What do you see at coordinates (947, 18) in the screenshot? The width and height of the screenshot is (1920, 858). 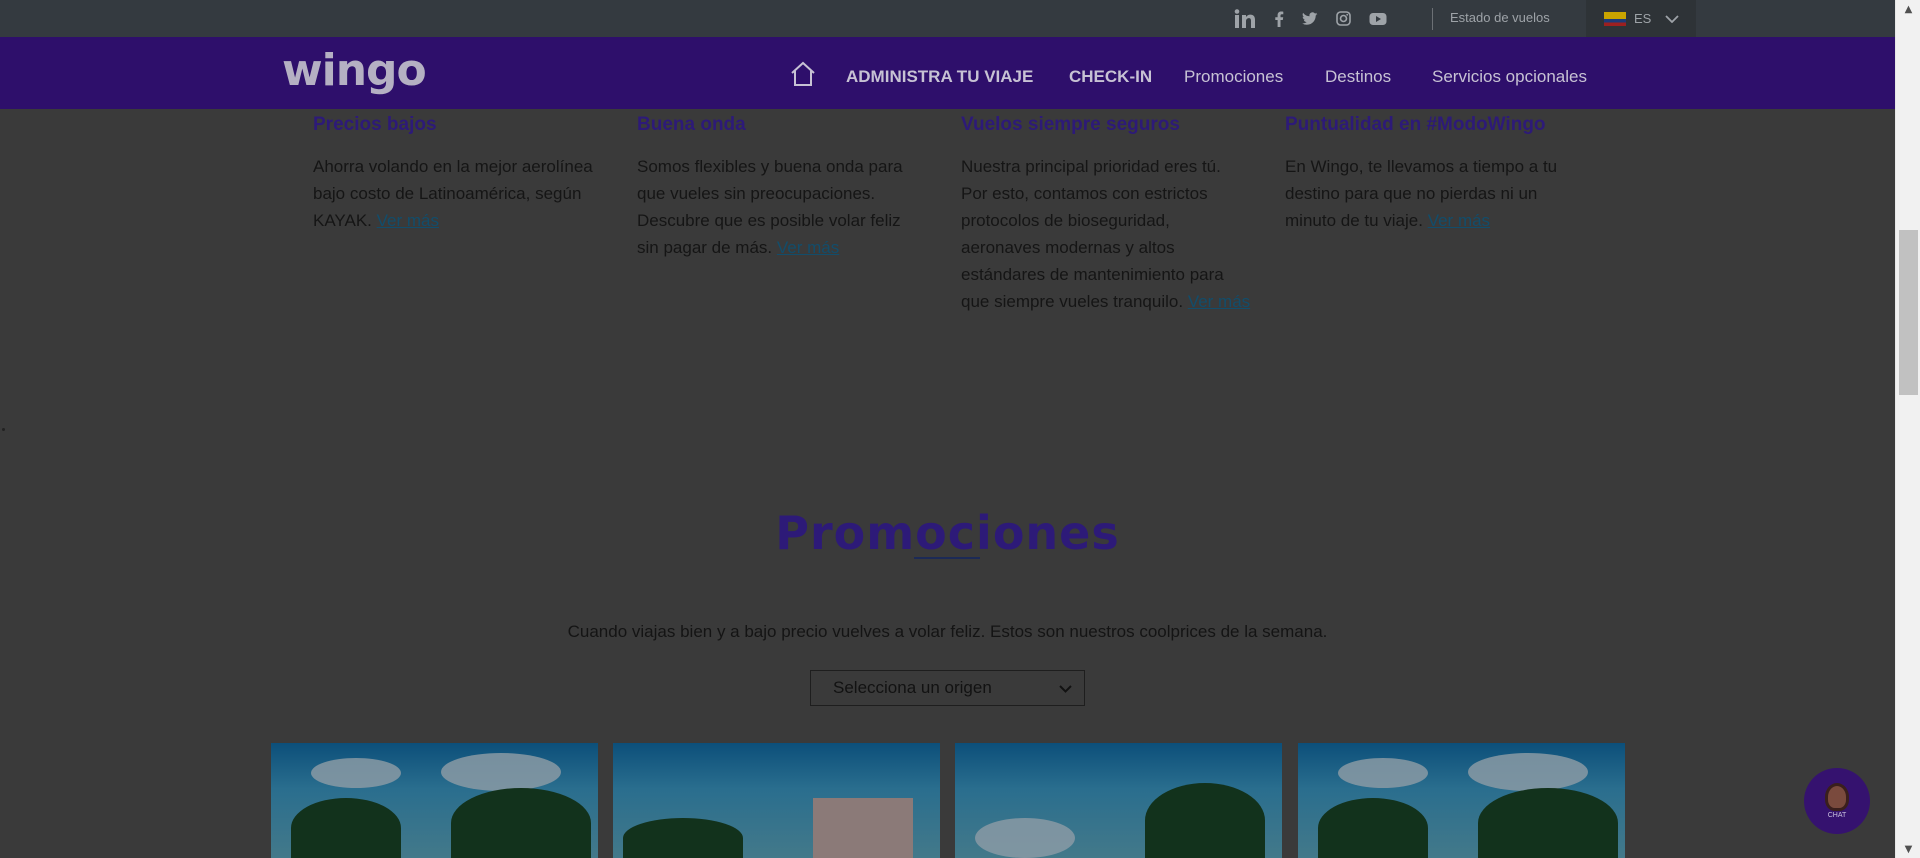 I see `top-utility-bar: Estado de vuelos ES` at bounding box center [947, 18].